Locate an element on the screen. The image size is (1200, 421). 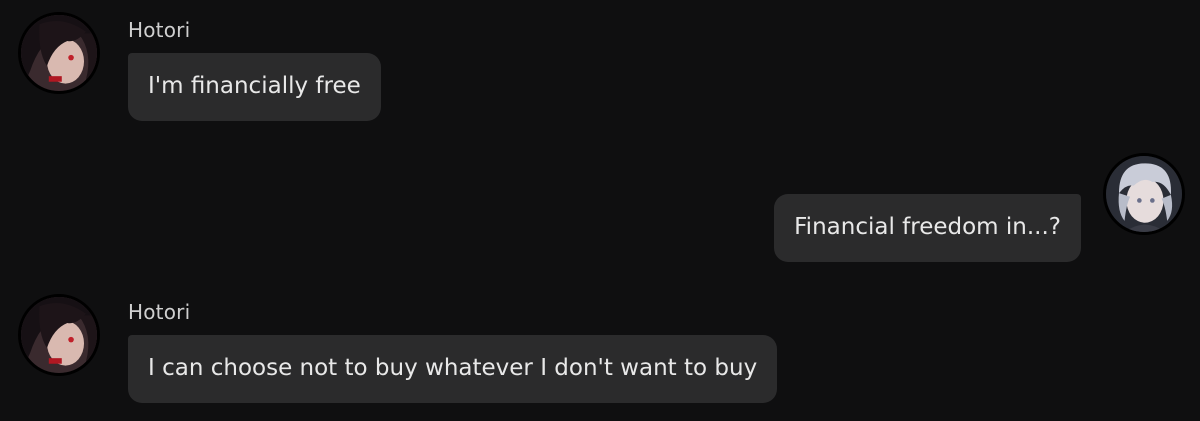
message-bubble: I'm financially free is located at coordinates (254, 87).